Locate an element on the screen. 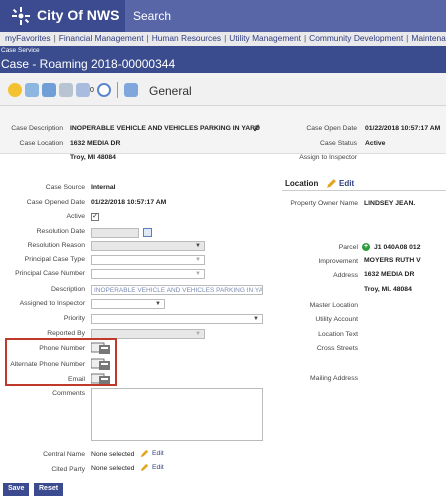 The image size is (446, 498). cited-party-value: None selected is located at coordinates (113, 468).